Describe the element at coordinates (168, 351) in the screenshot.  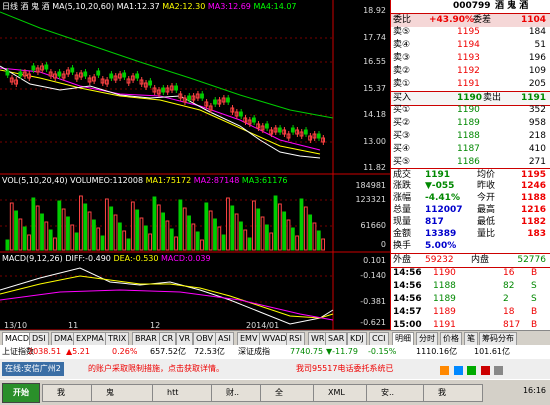
I see `sh-index-amount: 657.52亿` at that location.